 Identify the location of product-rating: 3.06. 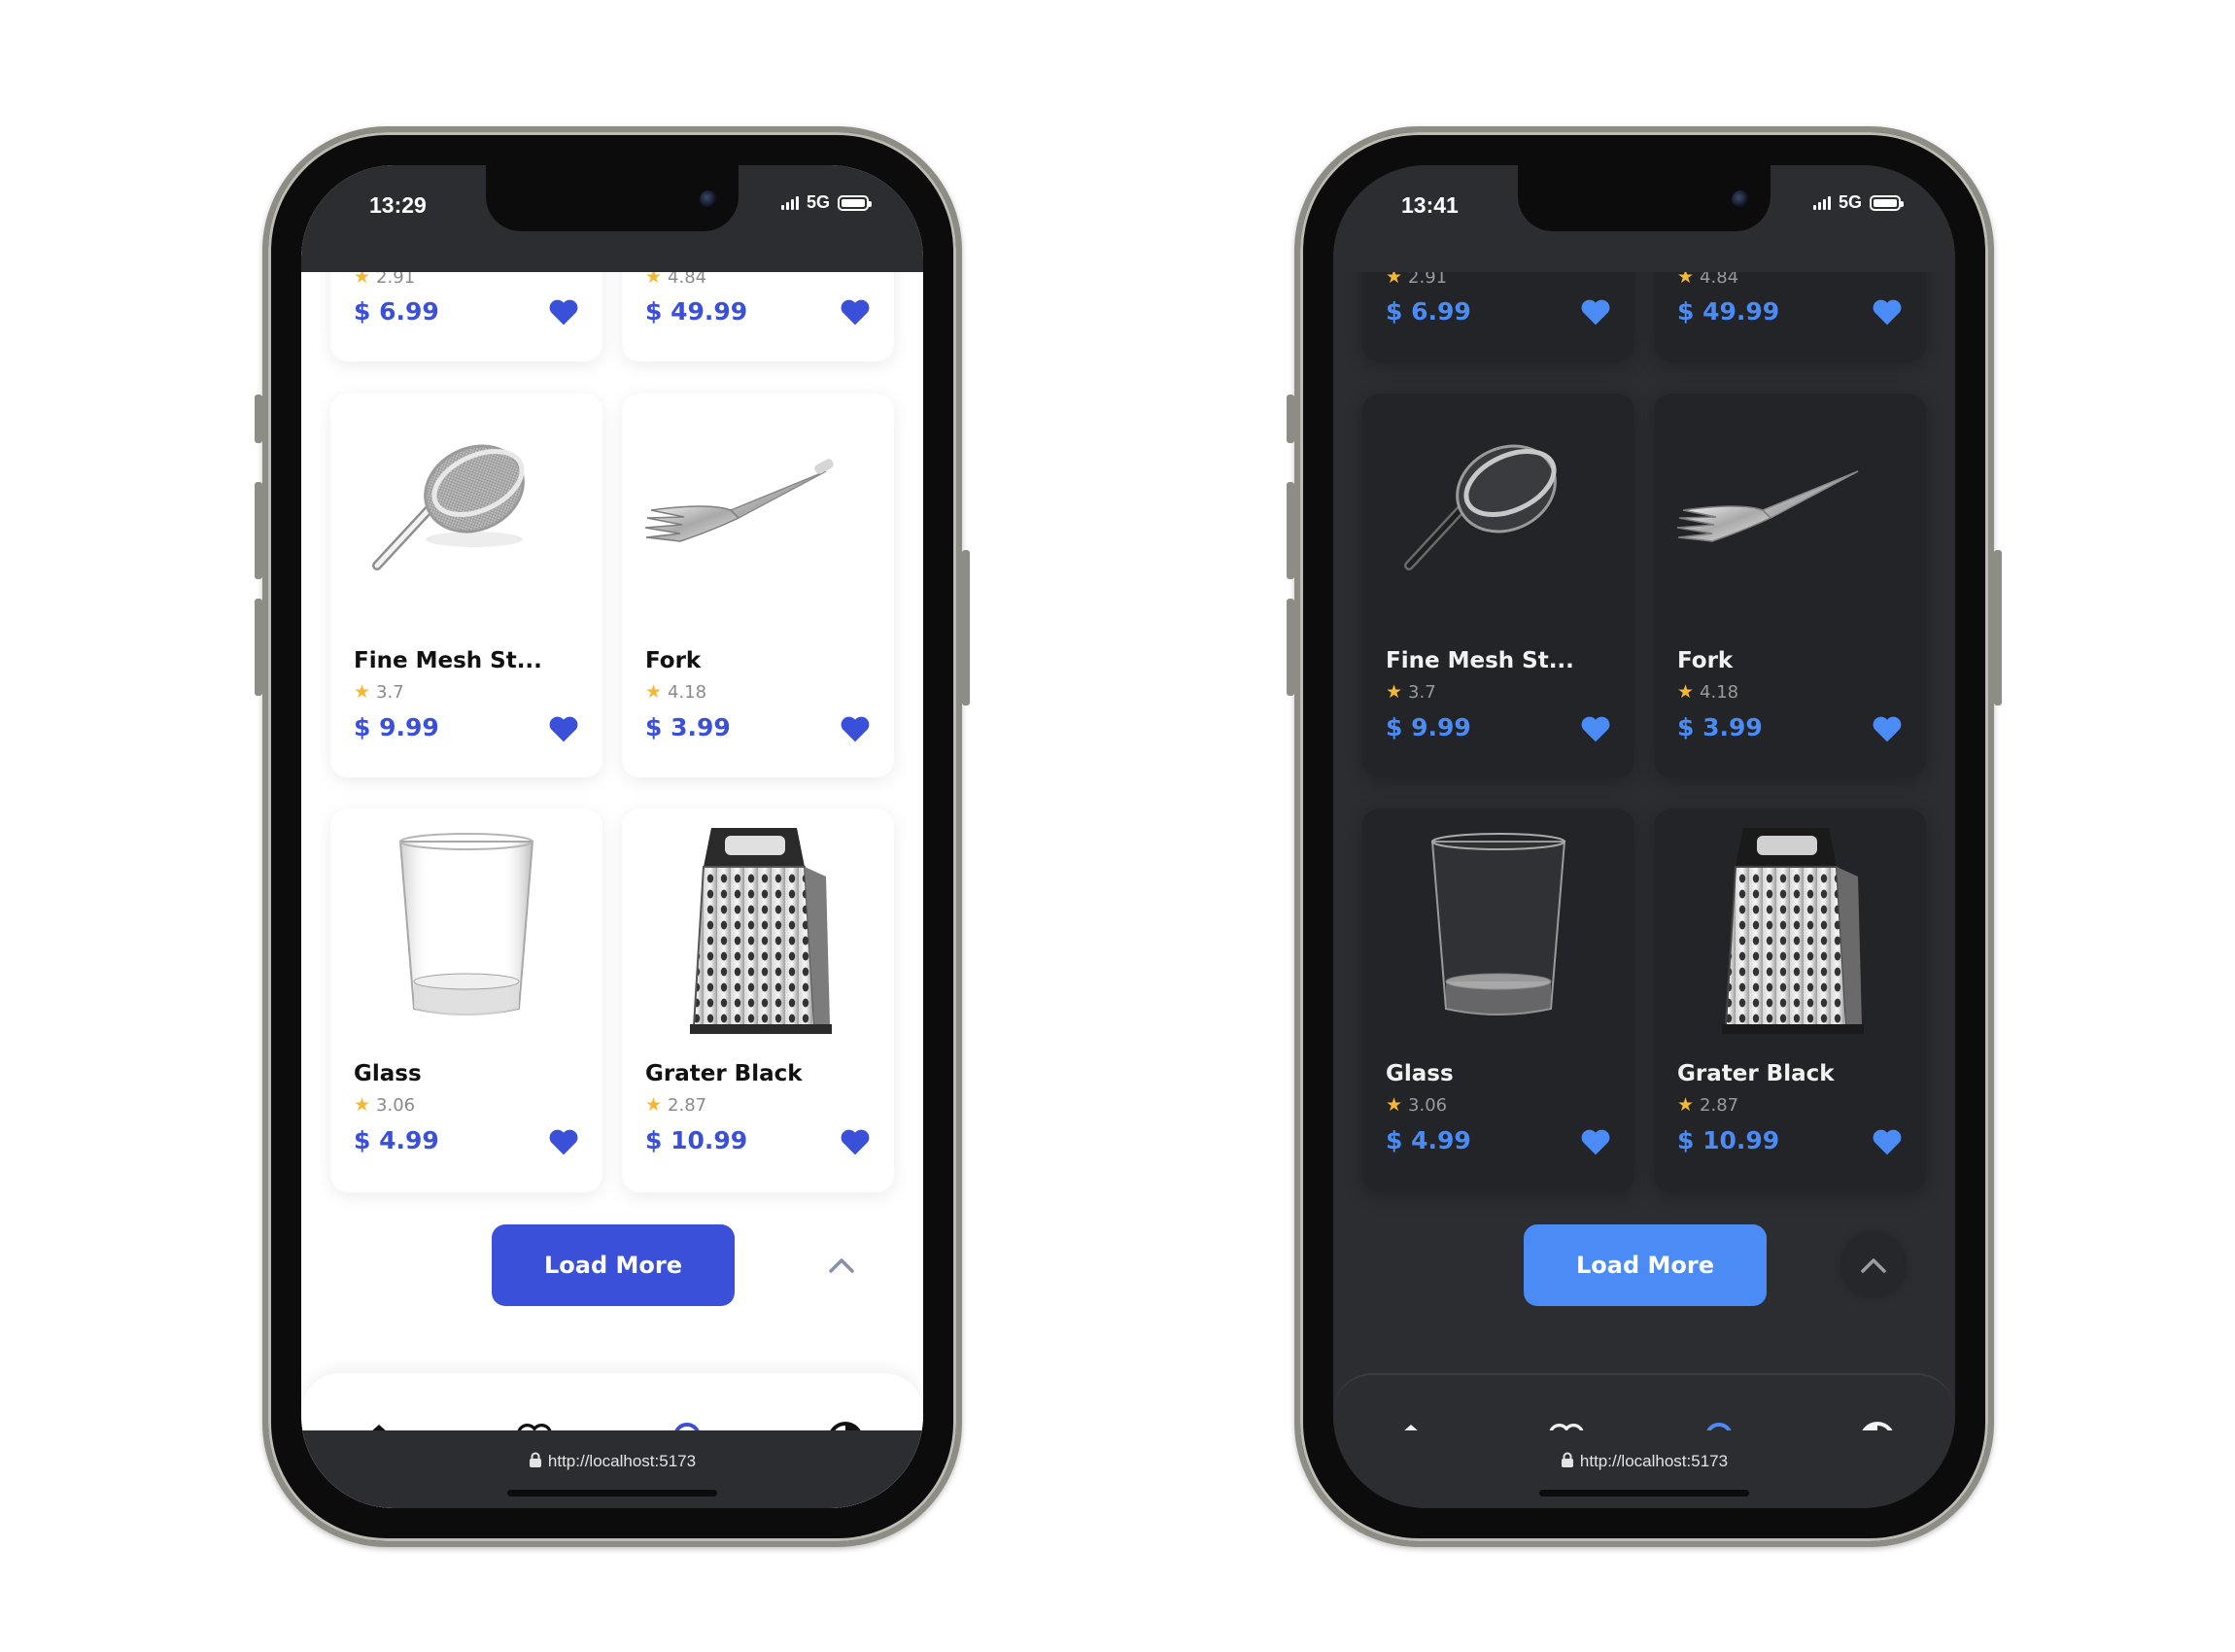
(1428, 1105).